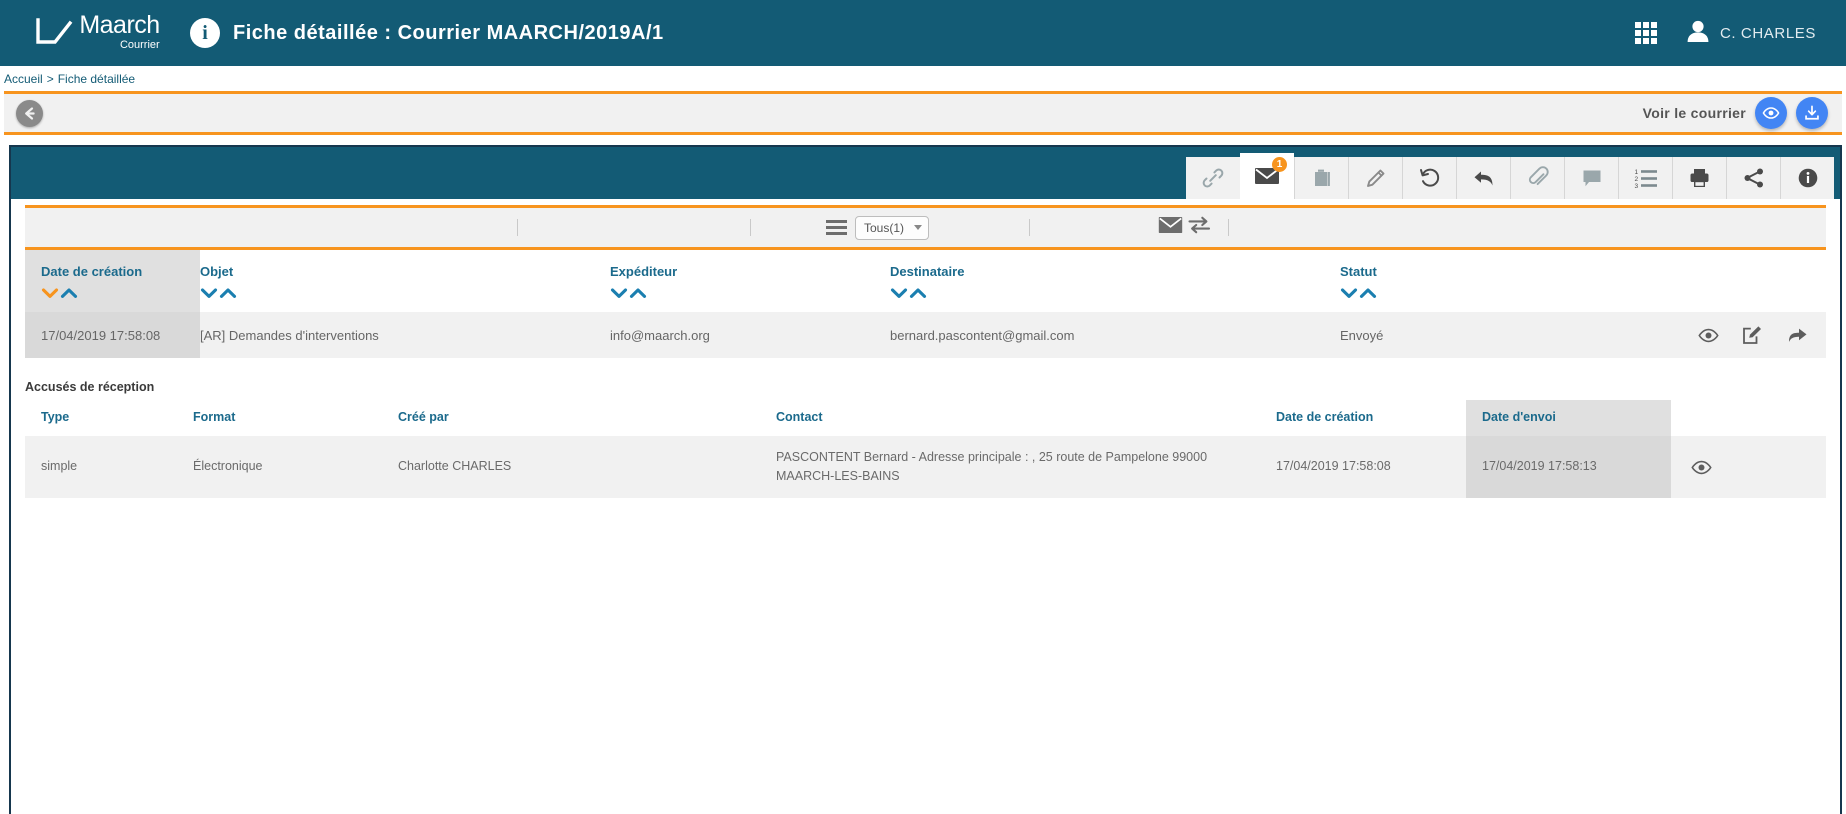 The height and width of the screenshot is (814, 1846). What do you see at coordinates (1170, 228) in the screenshot?
I see `envelope-icon` at bounding box center [1170, 228].